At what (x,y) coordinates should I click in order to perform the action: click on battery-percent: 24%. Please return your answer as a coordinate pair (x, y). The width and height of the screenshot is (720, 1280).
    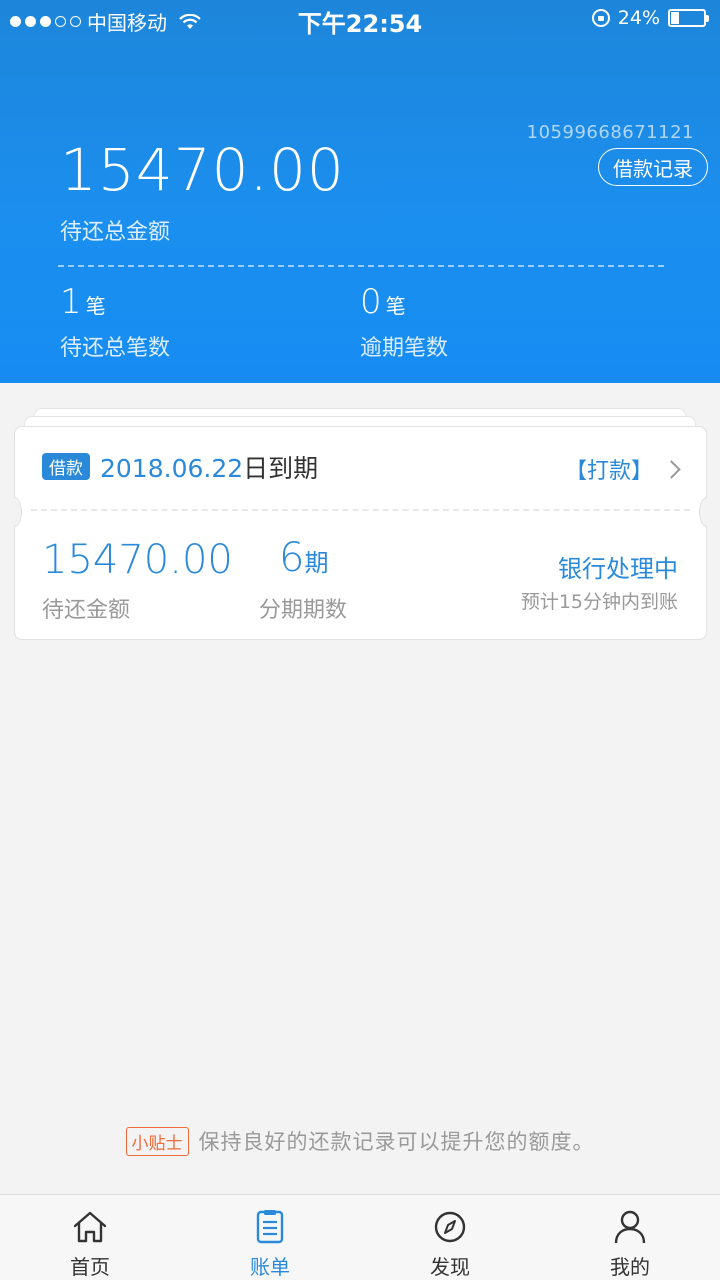
    Looking at the image, I should click on (638, 18).